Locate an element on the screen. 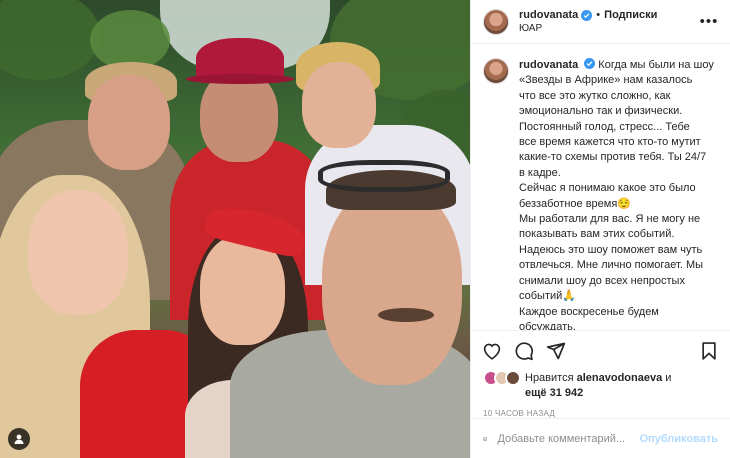  likes-text: Нравится alenavodonaeva и ещё 31 942 is located at coordinates (598, 386).